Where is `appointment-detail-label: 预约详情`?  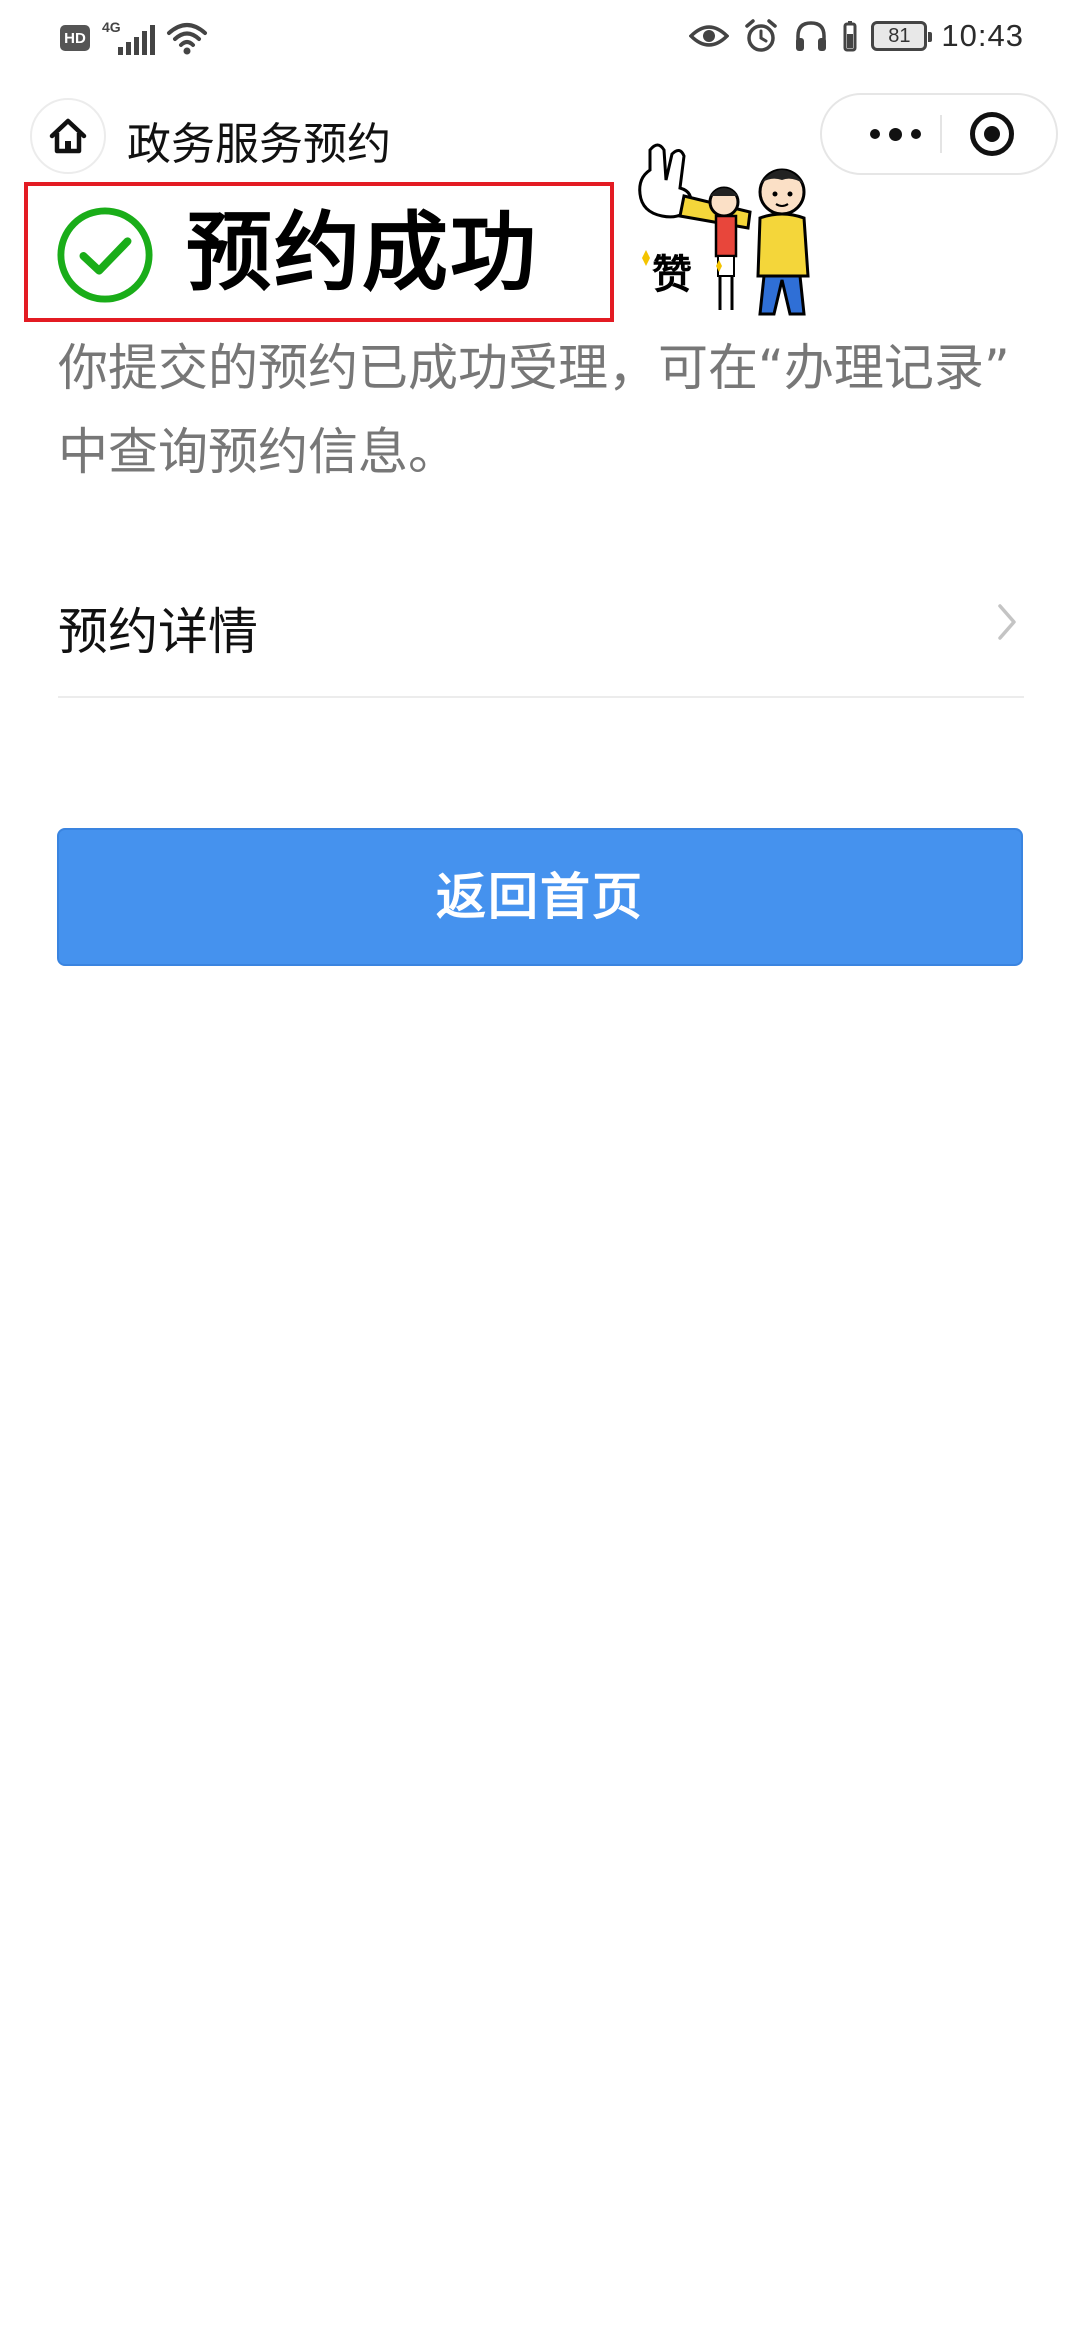
appointment-detail-label: 预约详情 is located at coordinates (158, 632).